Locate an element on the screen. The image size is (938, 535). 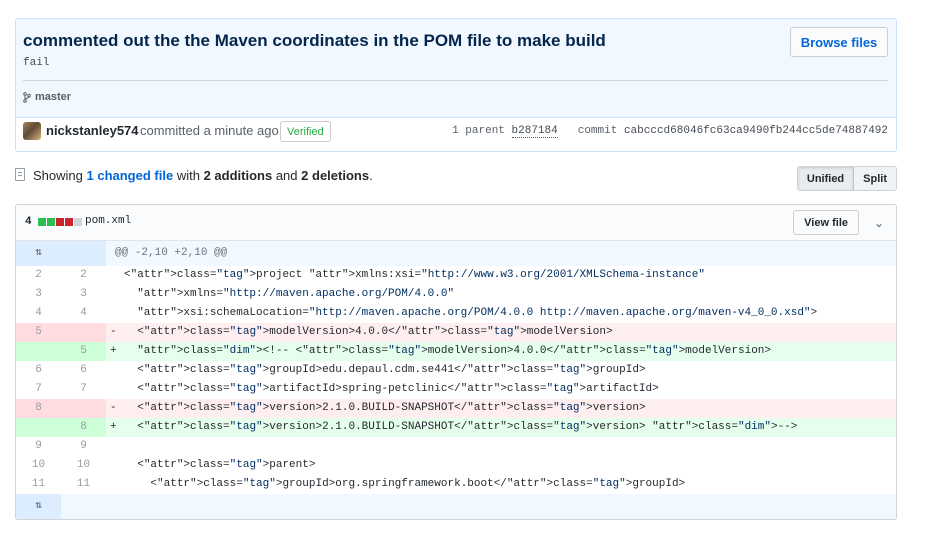
old-line-number: 3 is located at coordinates (38, 294).